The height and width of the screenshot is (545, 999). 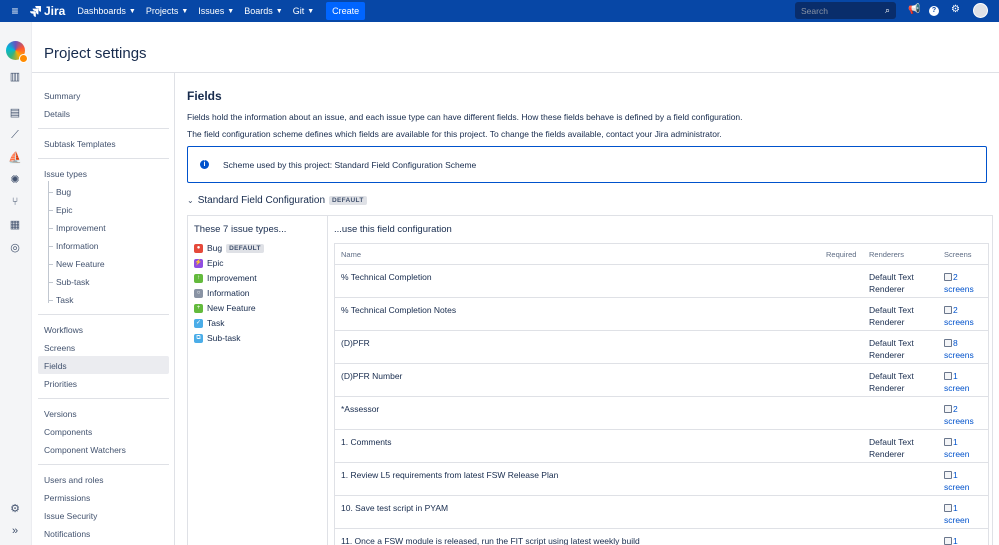 What do you see at coordinates (955, 9) in the screenshot?
I see `gear-icon: ⚙` at bounding box center [955, 9].